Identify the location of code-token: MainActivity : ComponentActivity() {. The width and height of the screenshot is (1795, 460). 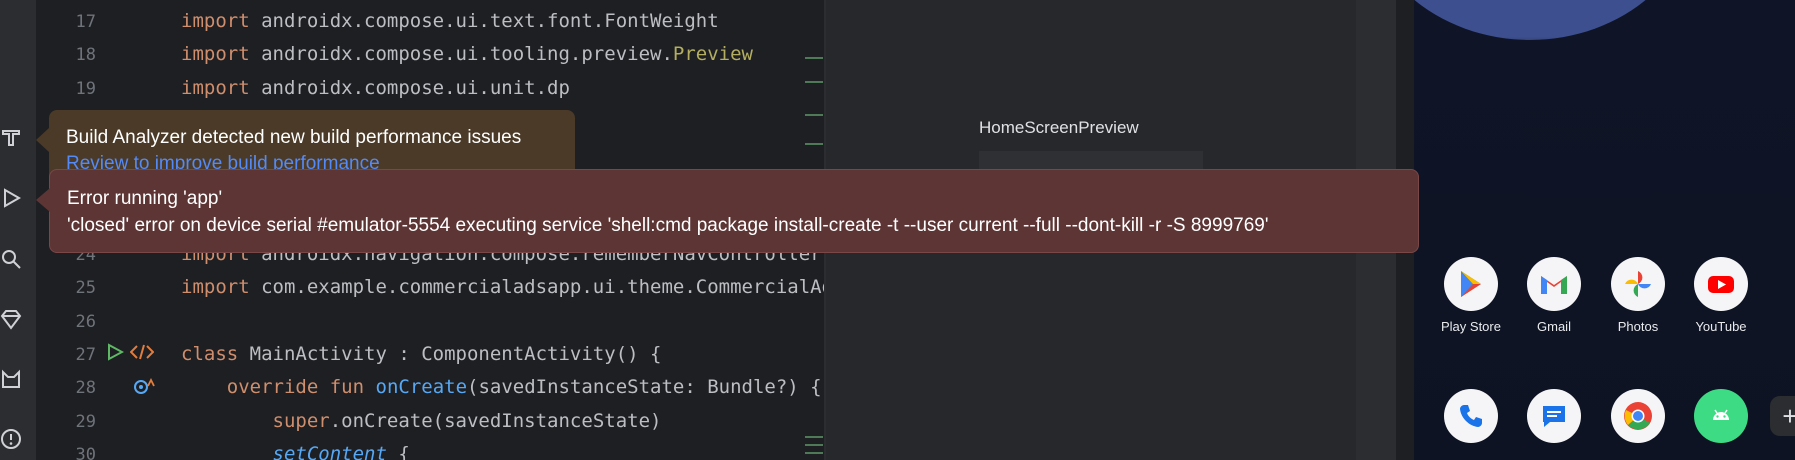
(450, 354).